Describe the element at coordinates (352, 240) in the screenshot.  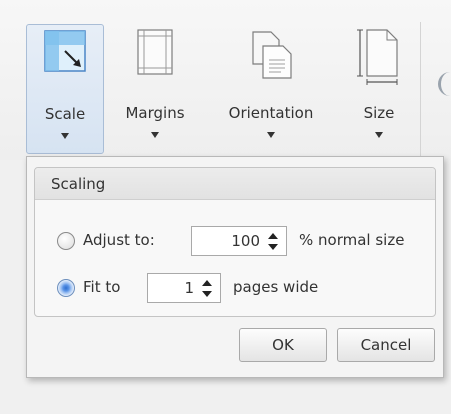
I see `adjust-to-suffix: % normal size` at that location.